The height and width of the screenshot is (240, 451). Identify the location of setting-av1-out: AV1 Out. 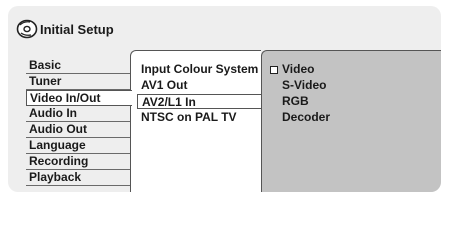
(164, 85).